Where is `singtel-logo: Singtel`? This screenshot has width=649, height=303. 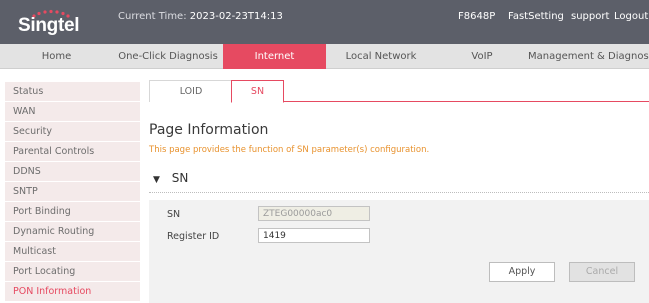 singtel-logo: Singtel is located at coordinates (54, 24).